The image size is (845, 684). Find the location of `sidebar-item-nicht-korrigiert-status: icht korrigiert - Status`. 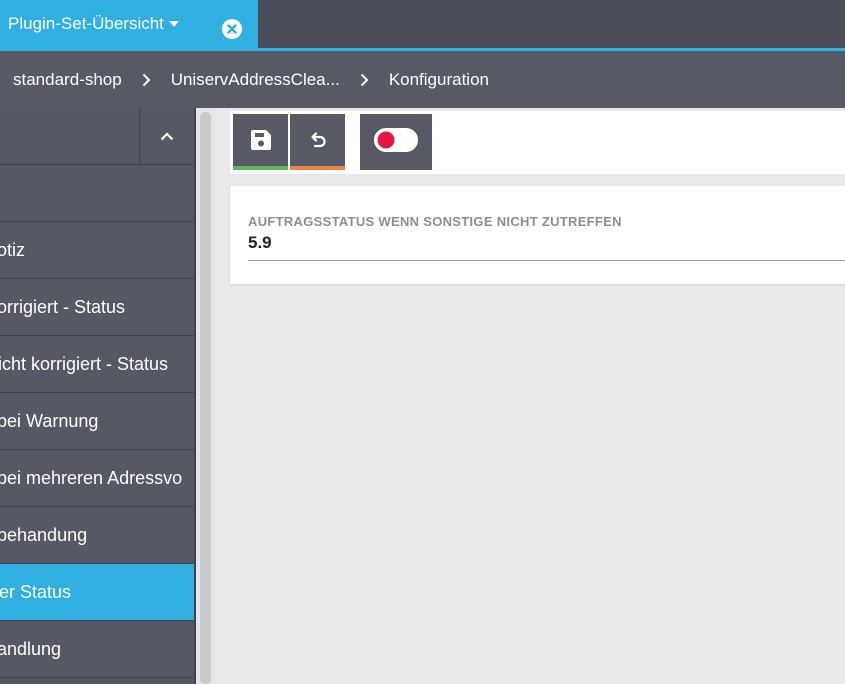

sidebar-item-nicht-korrigiert-status: icht korrigiert - Status is located at coordinates (97, 364).